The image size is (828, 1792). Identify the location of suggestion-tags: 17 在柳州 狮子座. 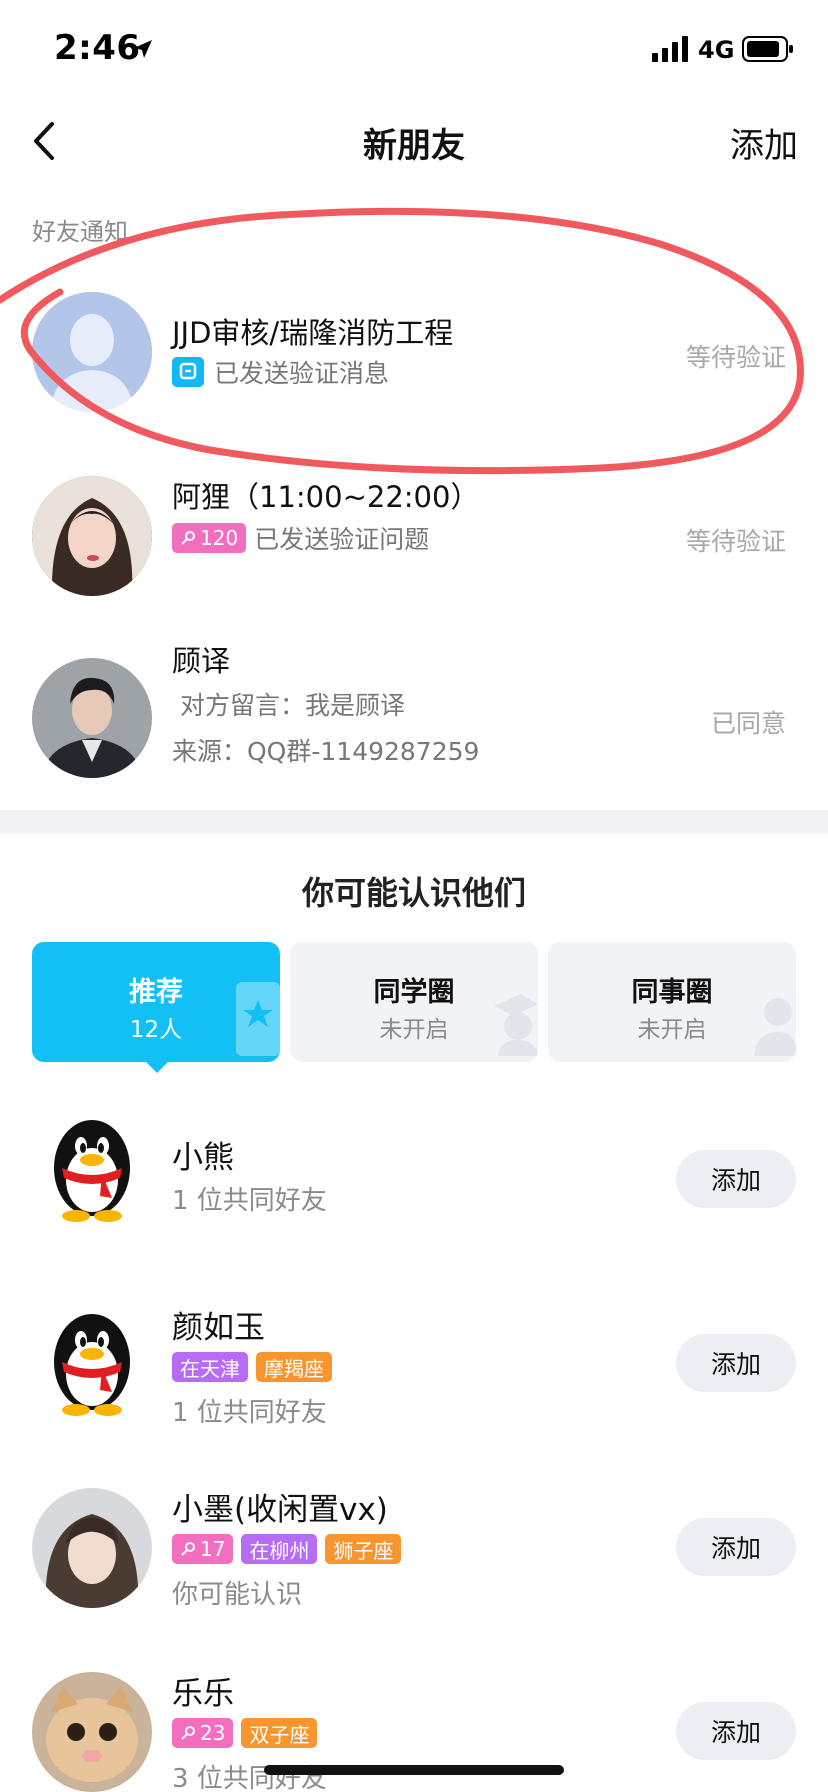
(290, 1549).